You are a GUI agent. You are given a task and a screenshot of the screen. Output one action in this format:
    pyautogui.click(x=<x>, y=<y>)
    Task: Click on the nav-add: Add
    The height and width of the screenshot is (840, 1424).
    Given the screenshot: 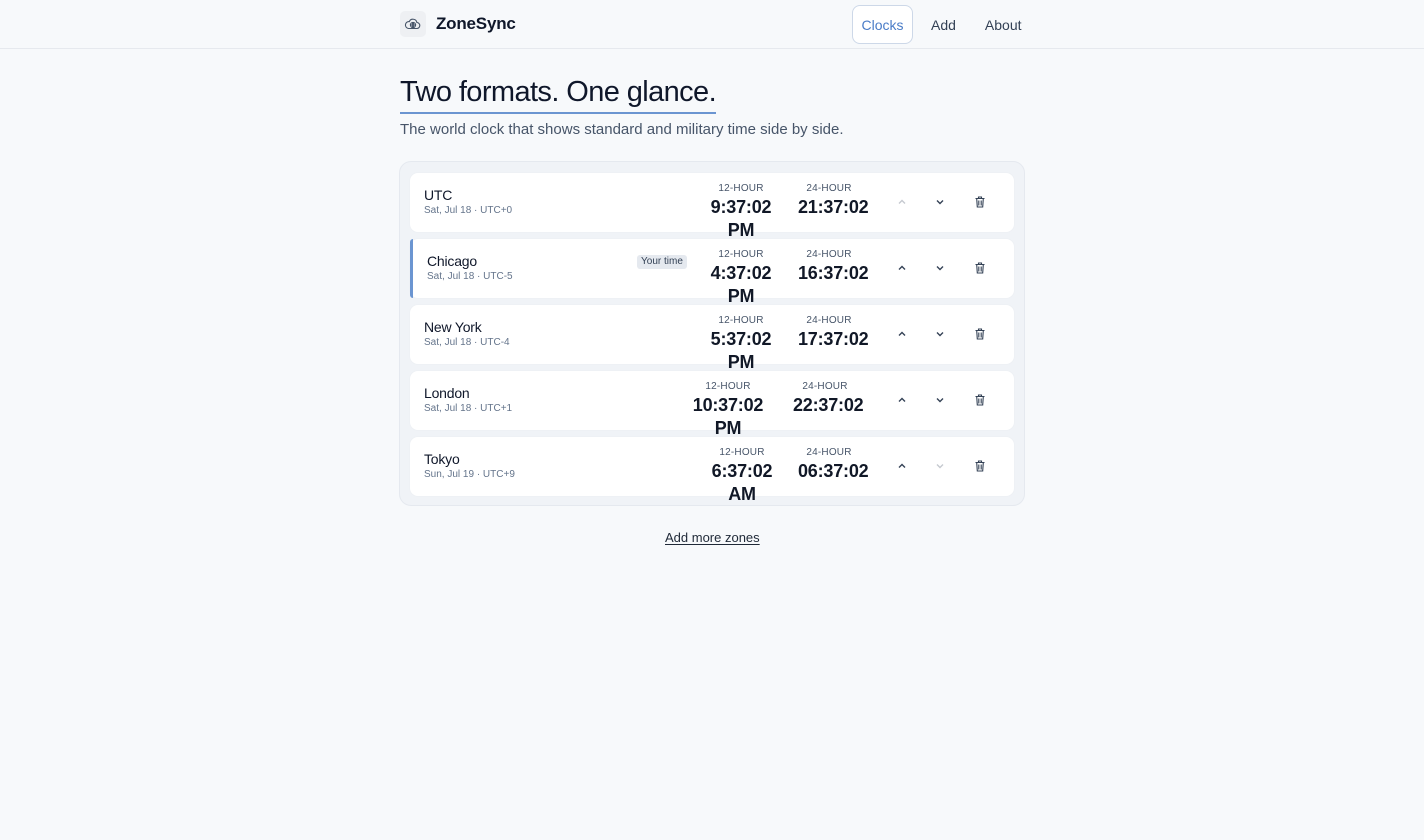 What is the action you would take?
    pyautogui.click(x=943, y=24)
    